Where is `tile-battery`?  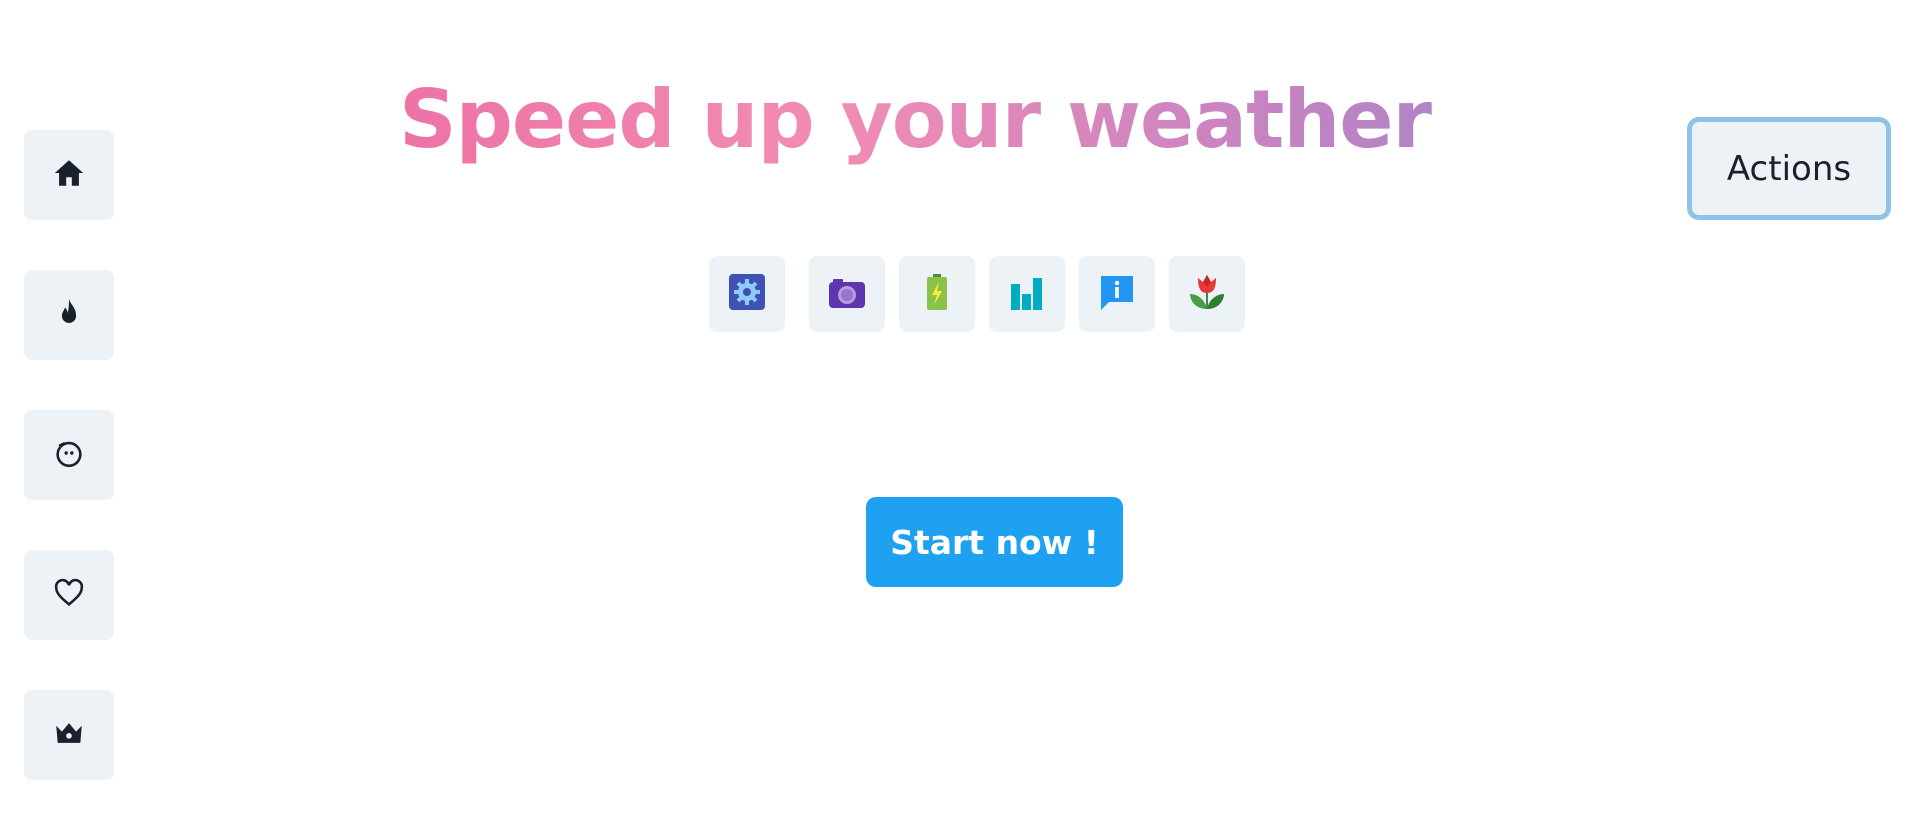 tile-battery is located at coordinates (937, 294).